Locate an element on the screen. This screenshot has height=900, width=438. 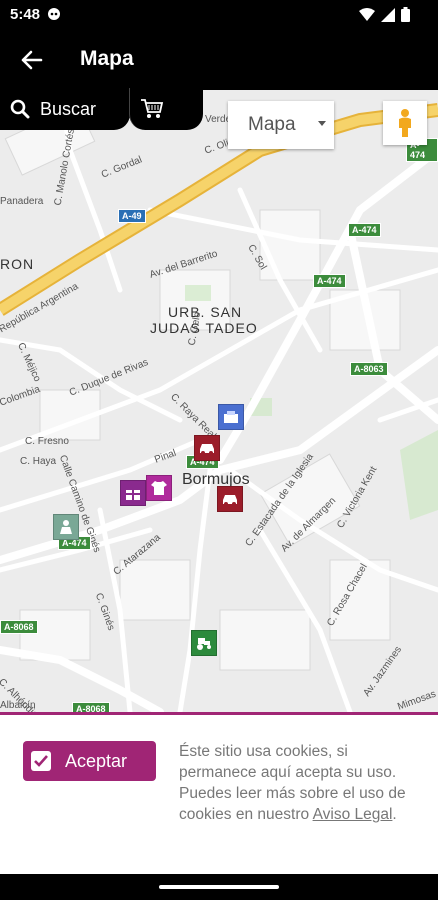
cart-button is located at coordinates (166, 109).